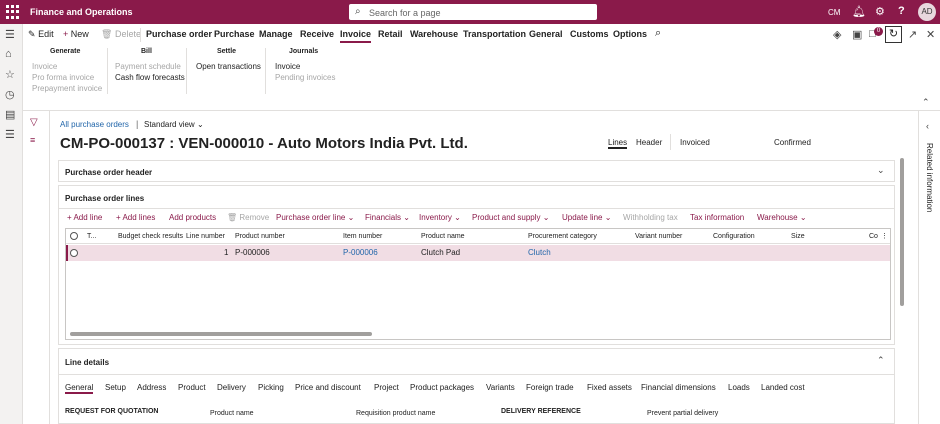  Describe the element at coordinates (356, 36) in the screenshot. I see `tab-invoice: Invoice` at that location.